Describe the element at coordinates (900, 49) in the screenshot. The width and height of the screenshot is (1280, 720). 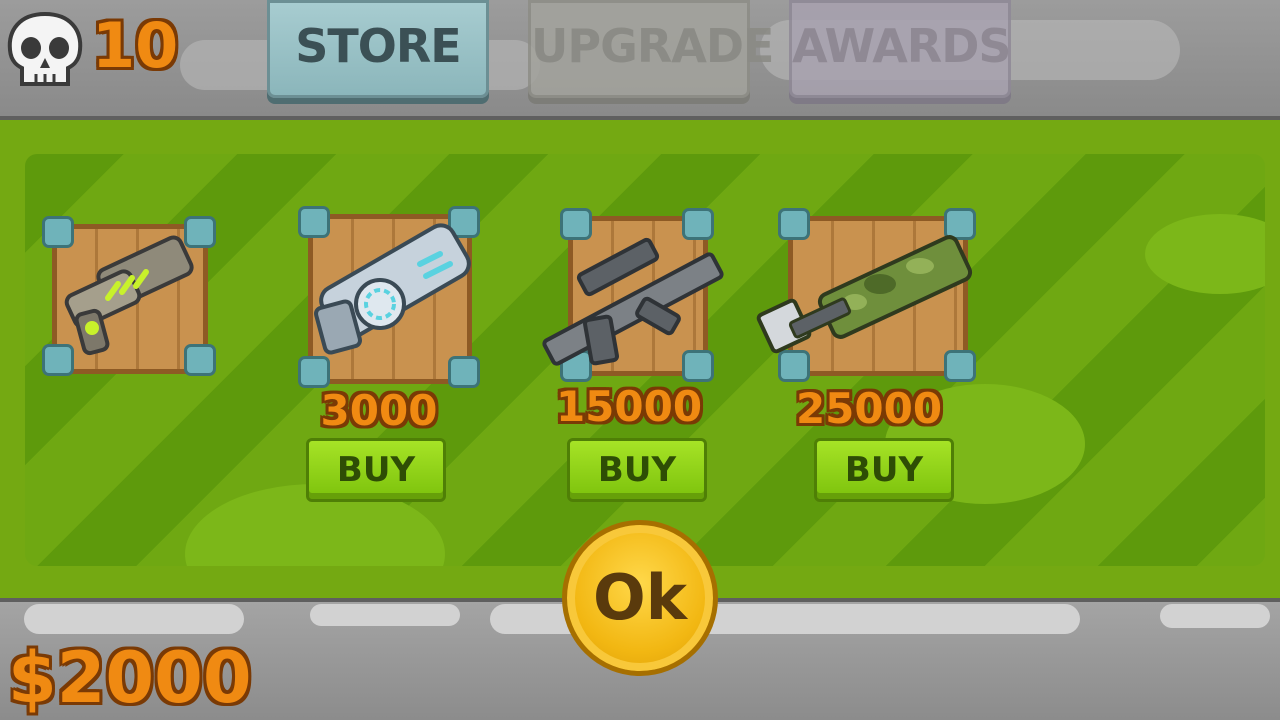
I see `tab-awards: AWARDS` at that location.